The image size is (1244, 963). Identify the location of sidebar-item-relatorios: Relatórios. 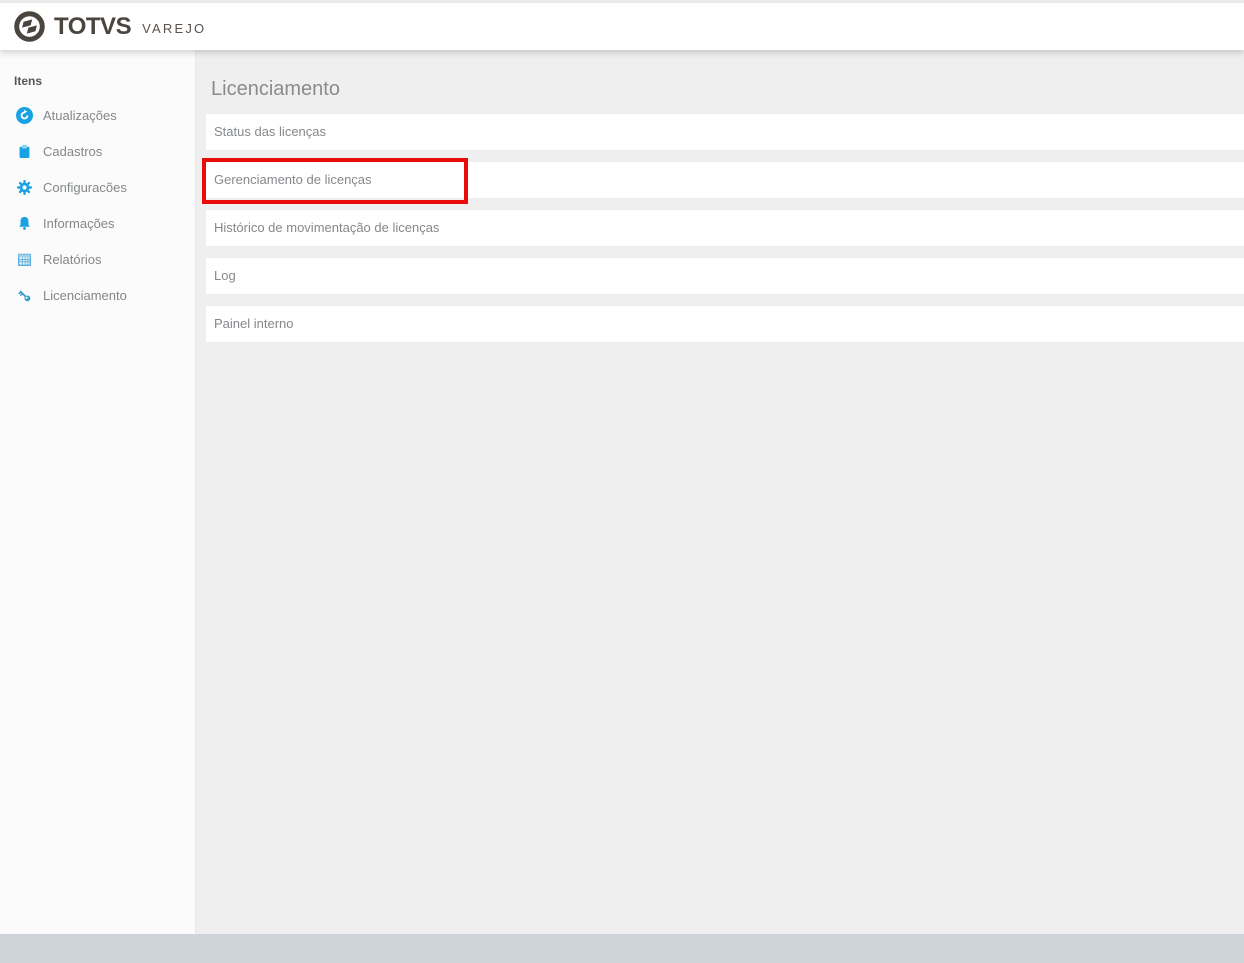
(97, 259).